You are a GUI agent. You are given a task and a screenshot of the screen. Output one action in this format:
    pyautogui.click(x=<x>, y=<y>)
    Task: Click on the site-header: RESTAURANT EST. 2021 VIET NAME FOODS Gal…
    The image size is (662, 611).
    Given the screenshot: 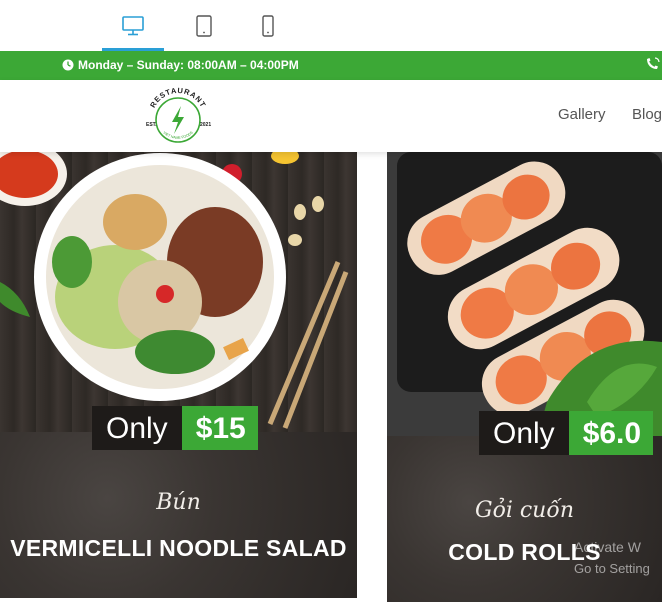 What is the action you would take?
    pyautogui.click(x=331, y=116)
    